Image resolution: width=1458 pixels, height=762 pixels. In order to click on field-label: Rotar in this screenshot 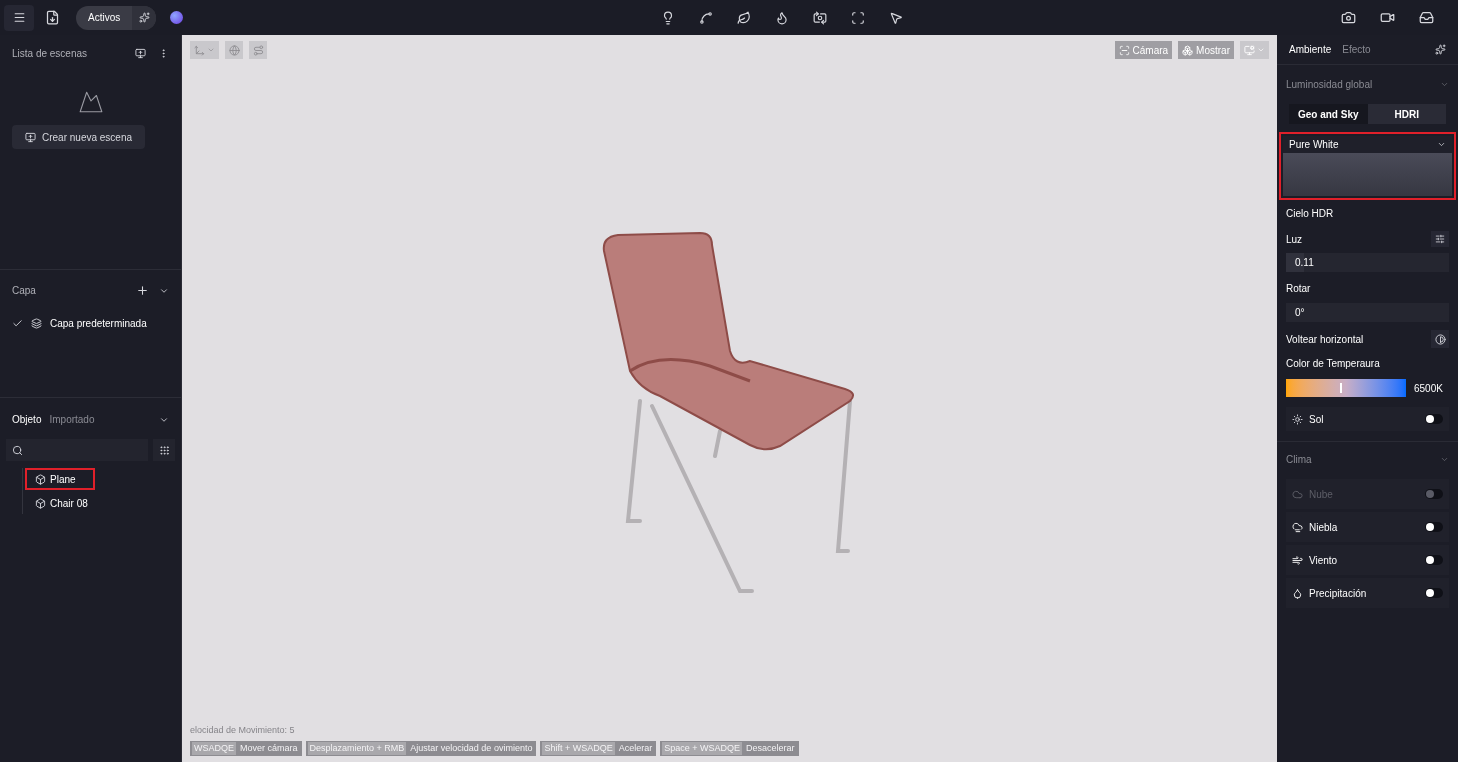, I will do `click(1299, 289)`.